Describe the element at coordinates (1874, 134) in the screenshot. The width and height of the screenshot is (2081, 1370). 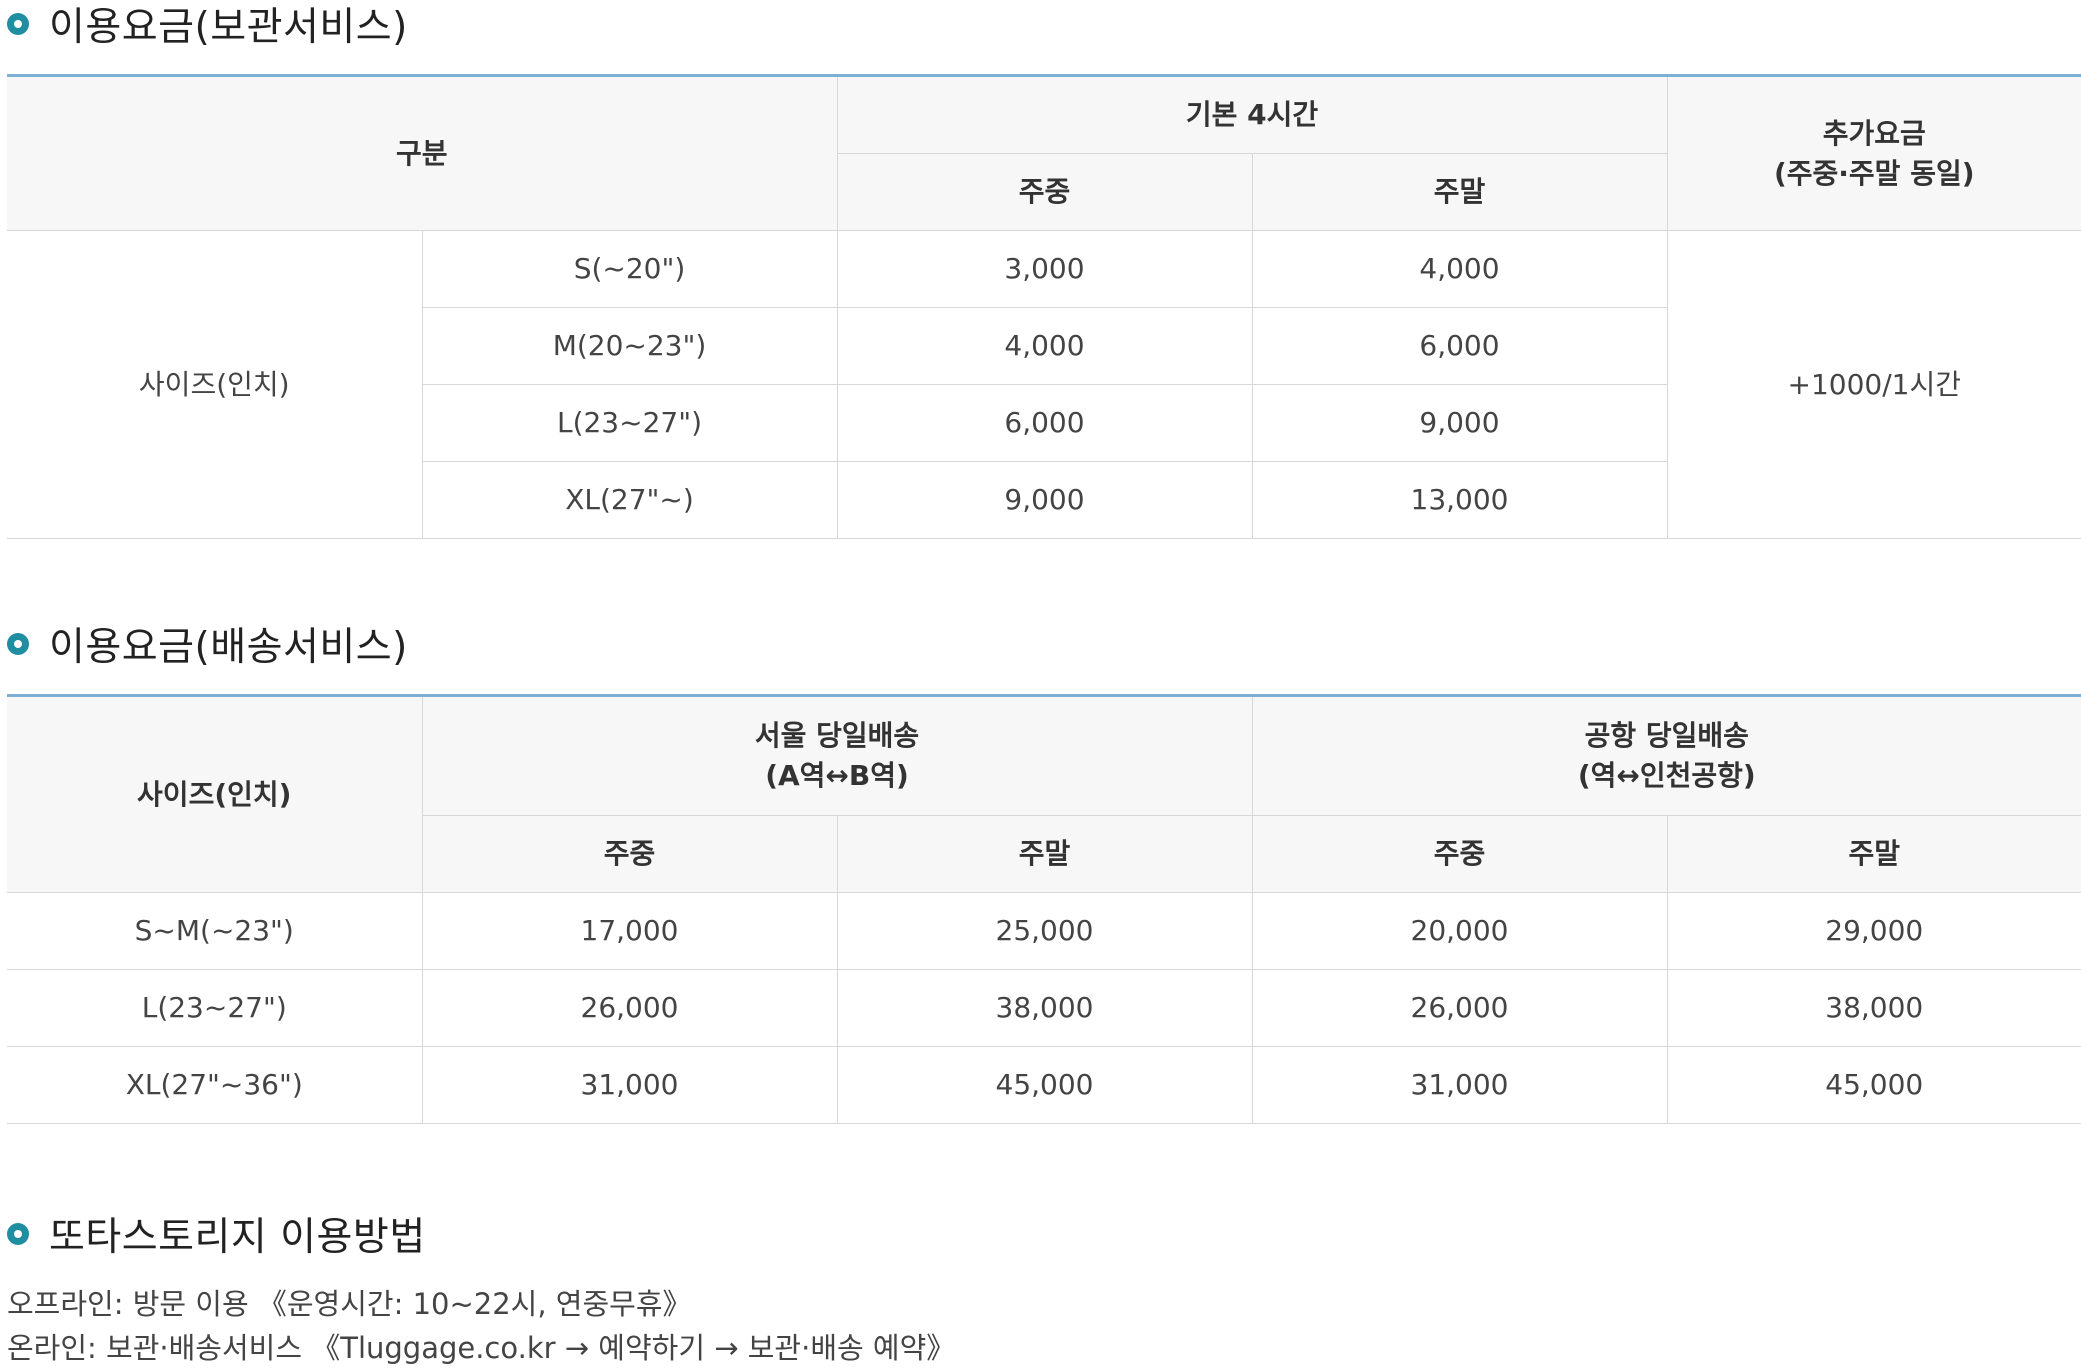
I see `extra-fee-header-line1: 추가요금` at that location.